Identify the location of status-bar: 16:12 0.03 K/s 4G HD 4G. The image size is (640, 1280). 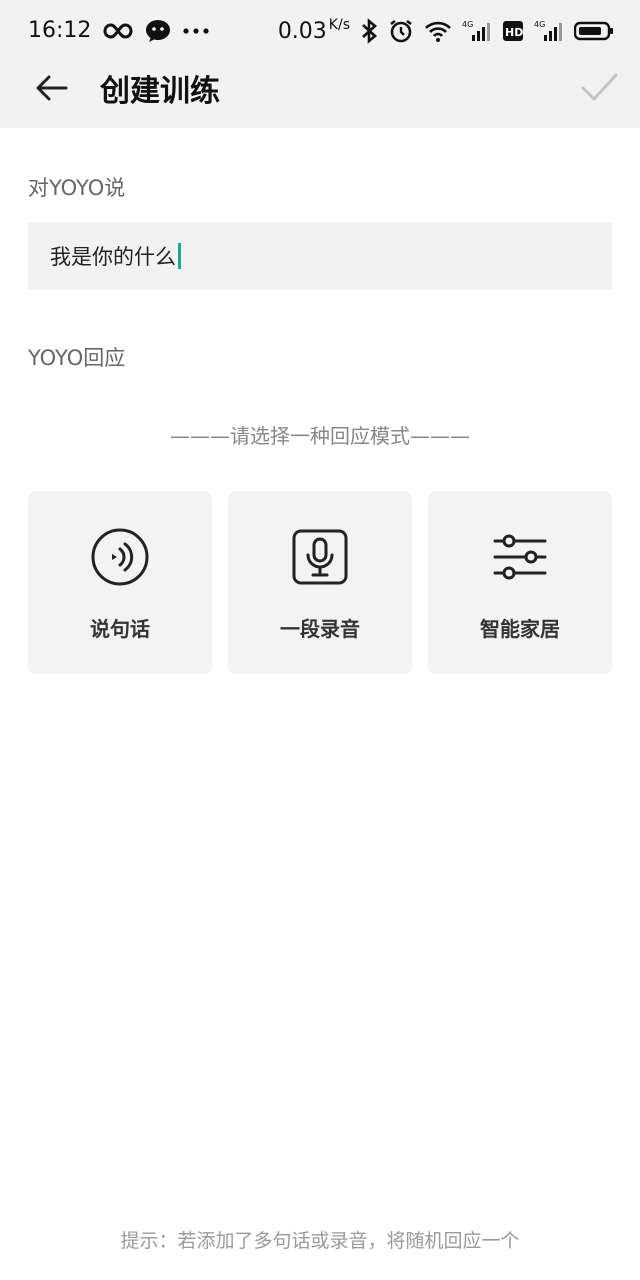
(320, 34).